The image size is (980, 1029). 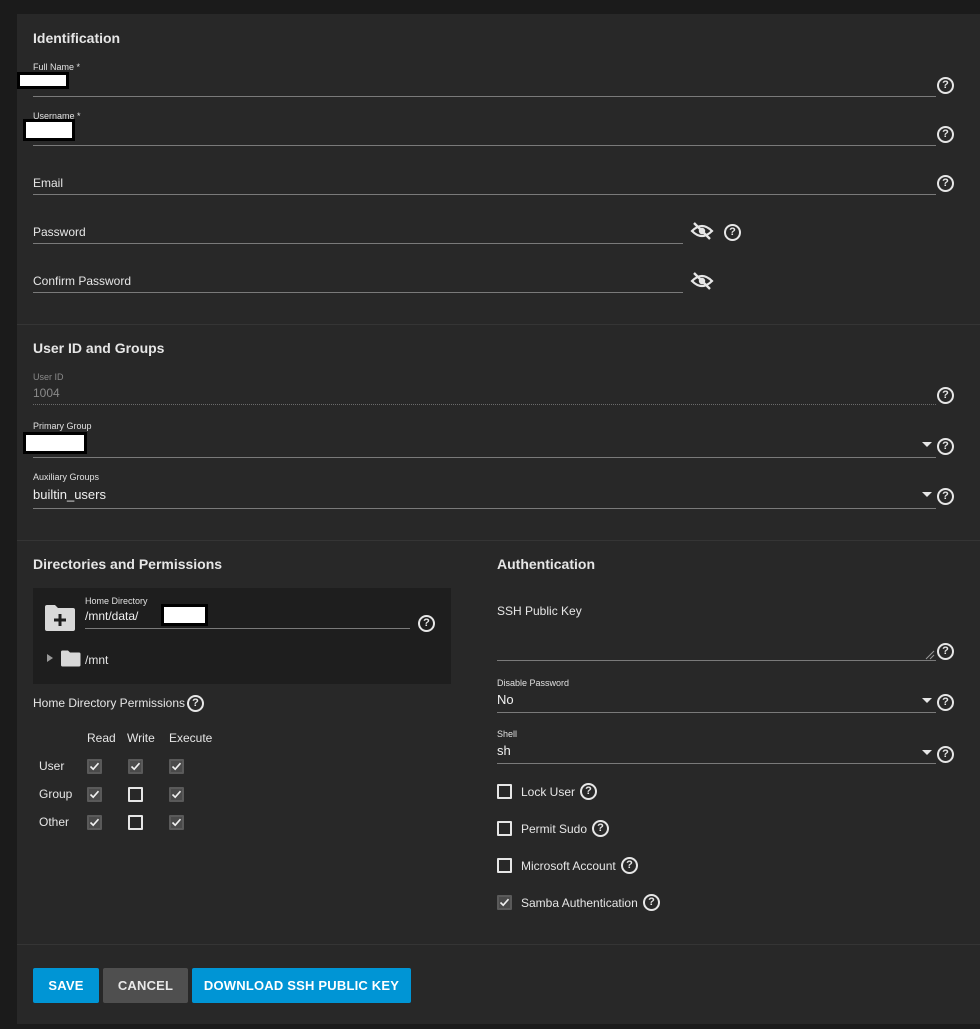 I want to click on confirm-password-field: Confirm Password, so click(x=358, y=283).